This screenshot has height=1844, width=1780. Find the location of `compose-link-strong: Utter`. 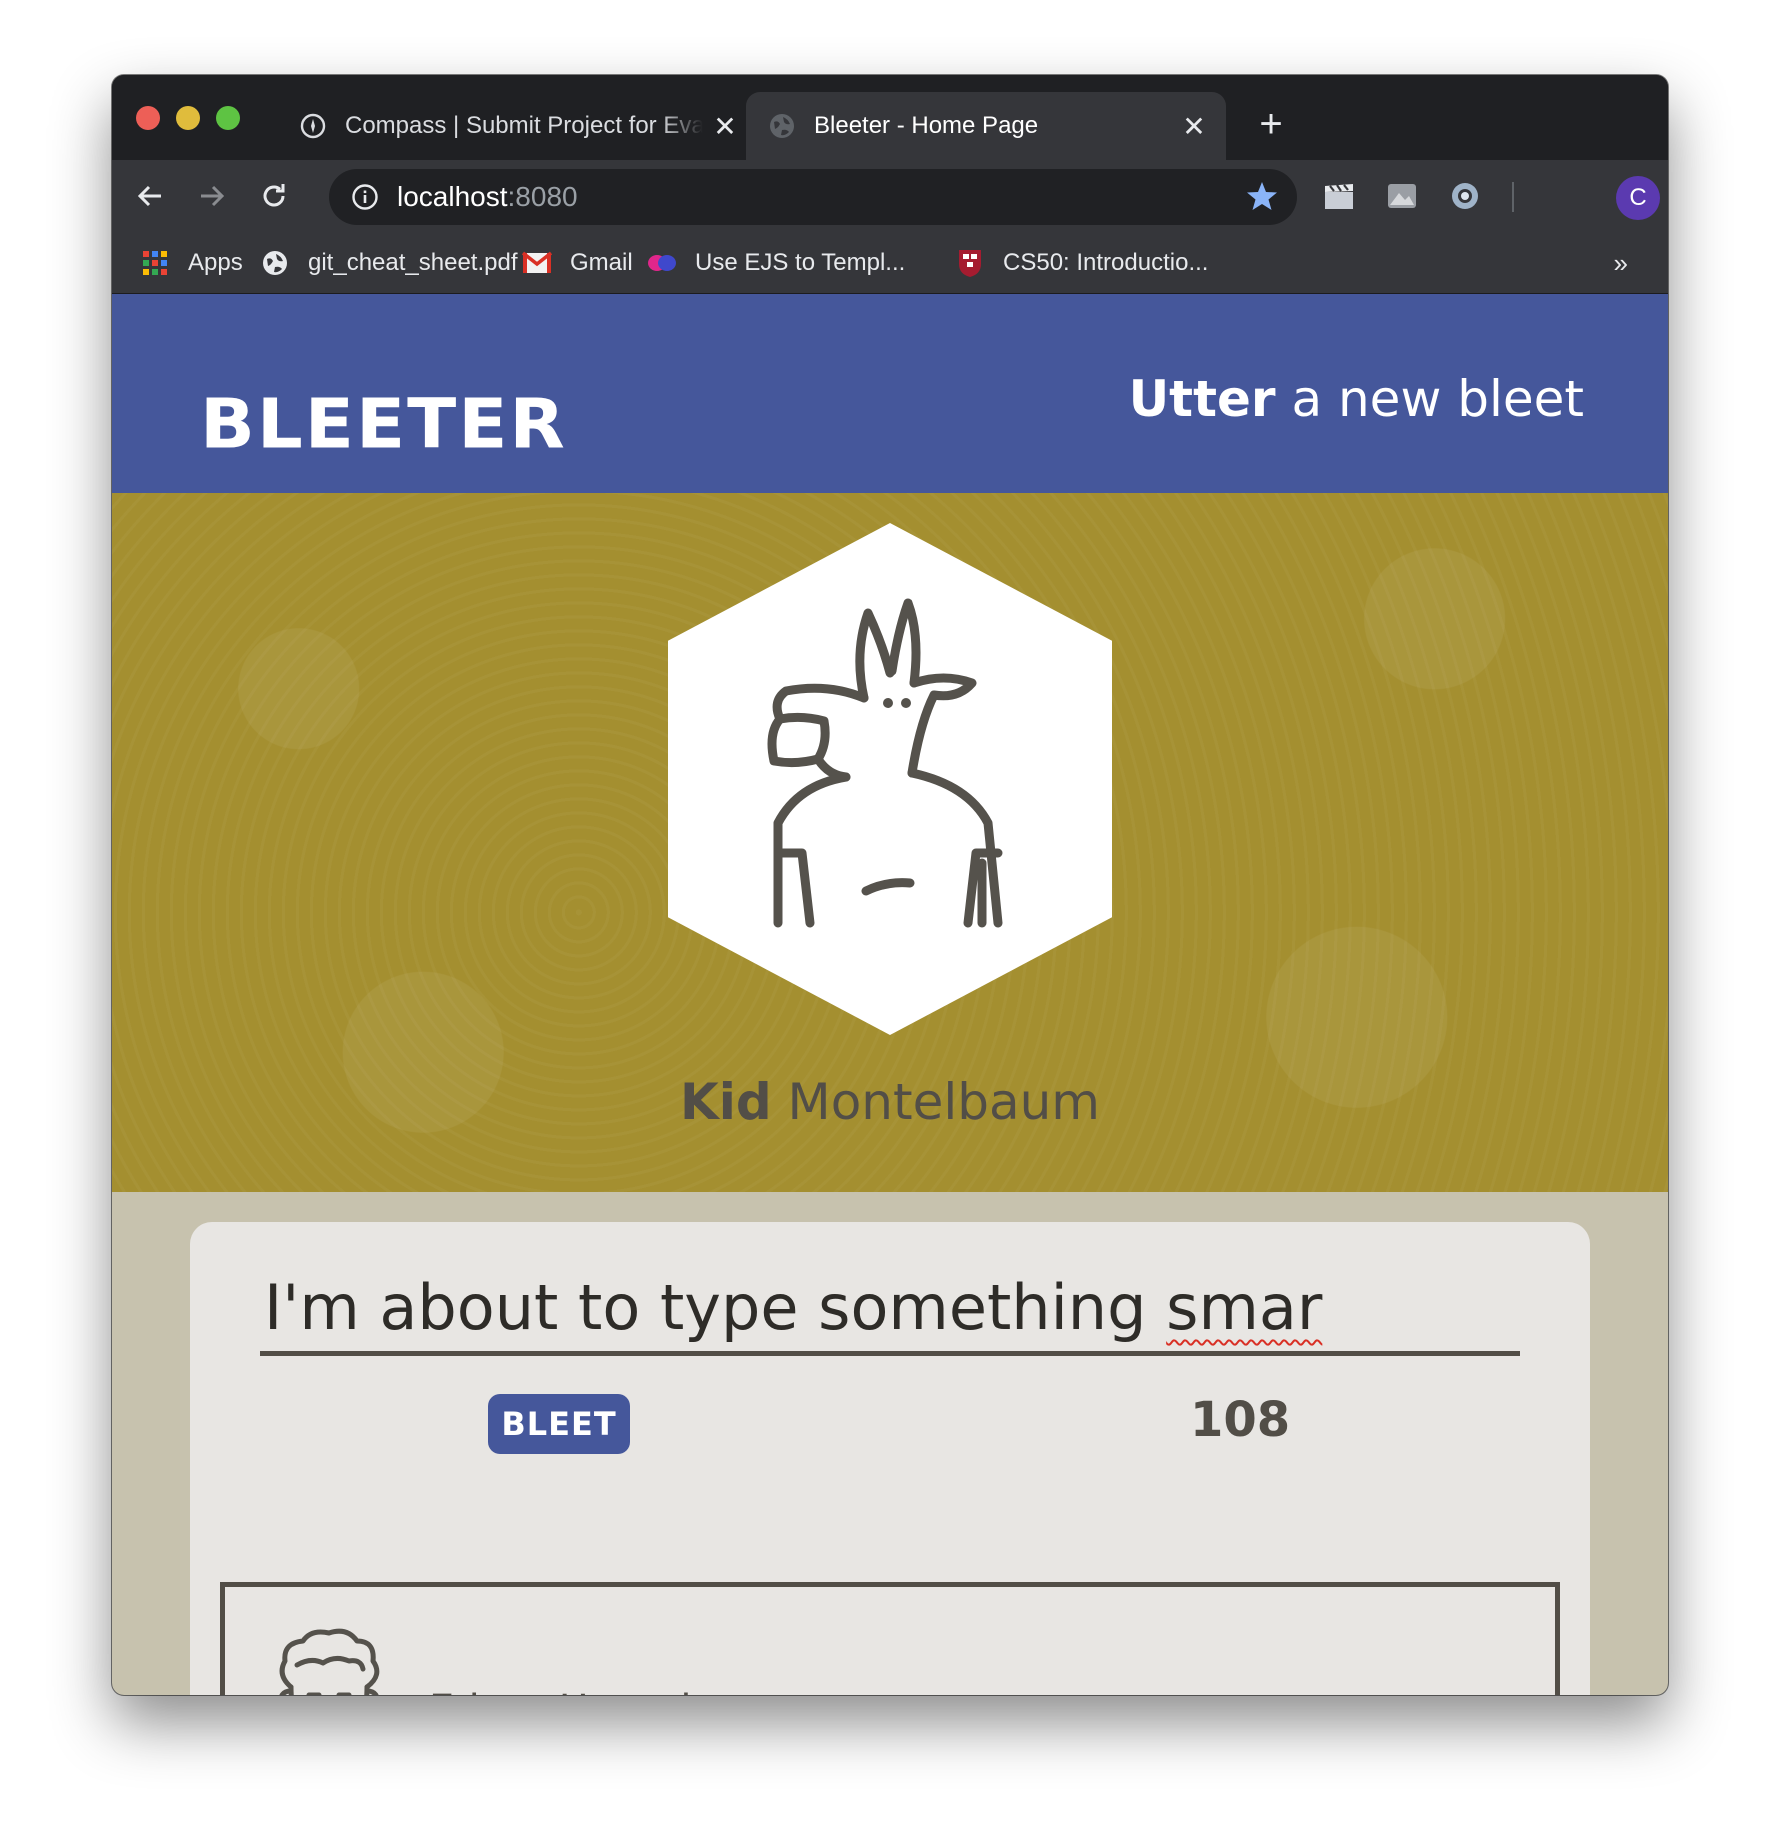

compose-link-strong: Utter is located at coordinates (1202, 399).